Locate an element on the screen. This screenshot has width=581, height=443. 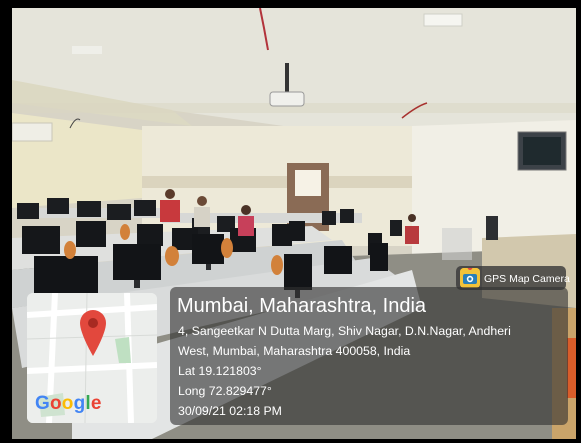
google-letter-g: G is located at coordinates (42, 403).